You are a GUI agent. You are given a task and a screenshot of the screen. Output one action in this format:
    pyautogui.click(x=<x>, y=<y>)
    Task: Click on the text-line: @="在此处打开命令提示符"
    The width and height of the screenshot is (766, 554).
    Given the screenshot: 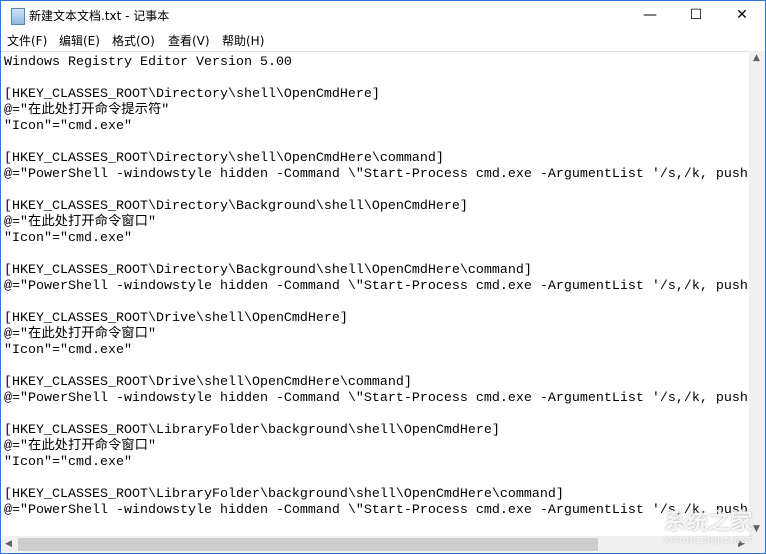 What is the action you would take?
    pyautogui.click(x=87, y=110)
    